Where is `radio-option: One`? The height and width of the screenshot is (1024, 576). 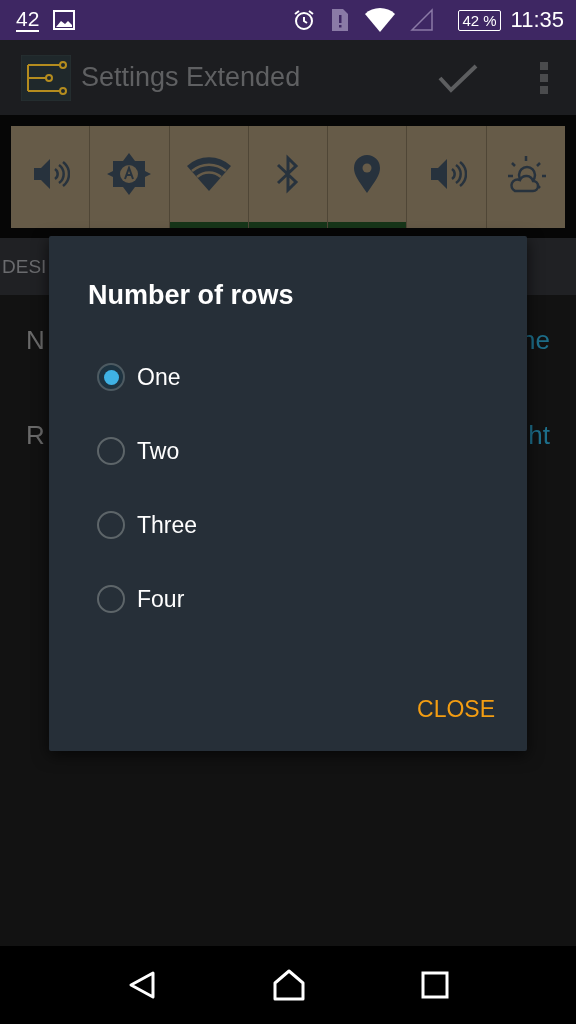
radio-option: One is located at coordinates (139, 377).